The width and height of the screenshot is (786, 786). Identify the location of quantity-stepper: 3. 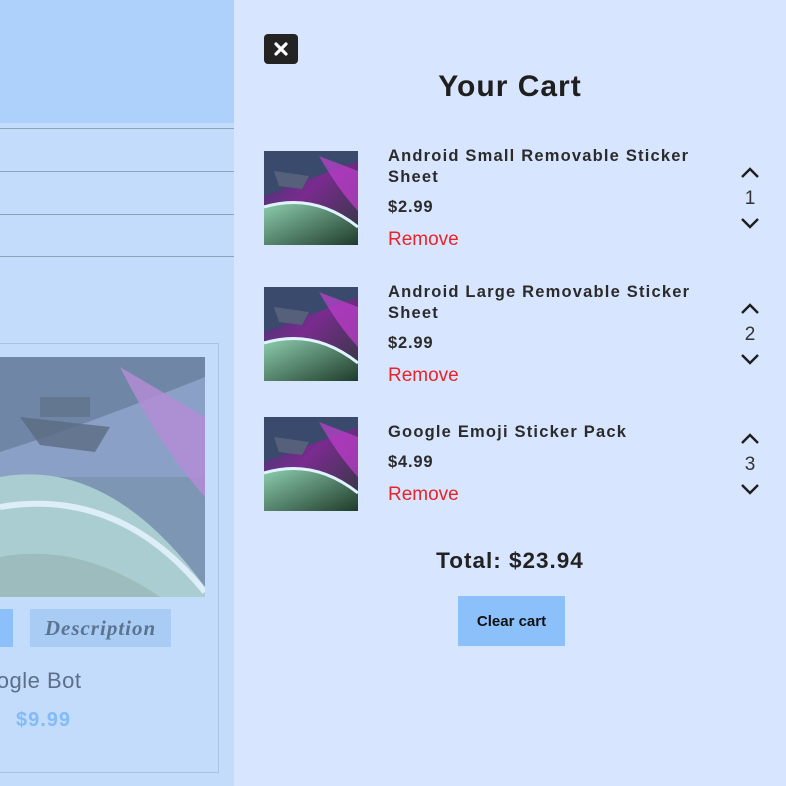
(750, 467).